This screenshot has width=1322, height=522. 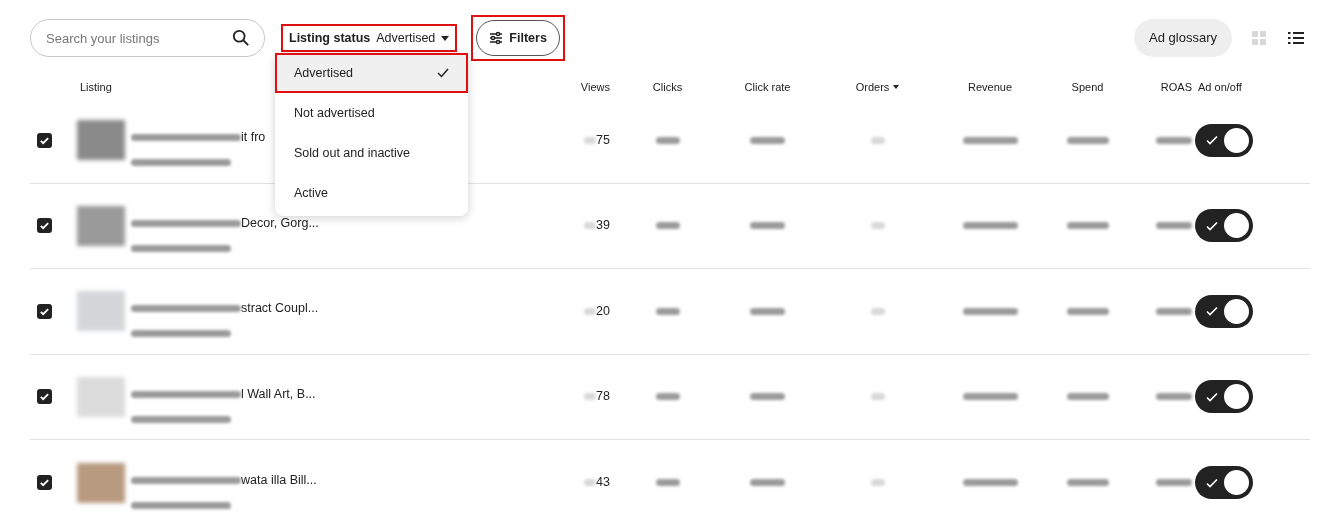 What do you see at coordinates (603, 397) in the screenshot?
I see `views-value: 78` at bounding box center [603, 397].